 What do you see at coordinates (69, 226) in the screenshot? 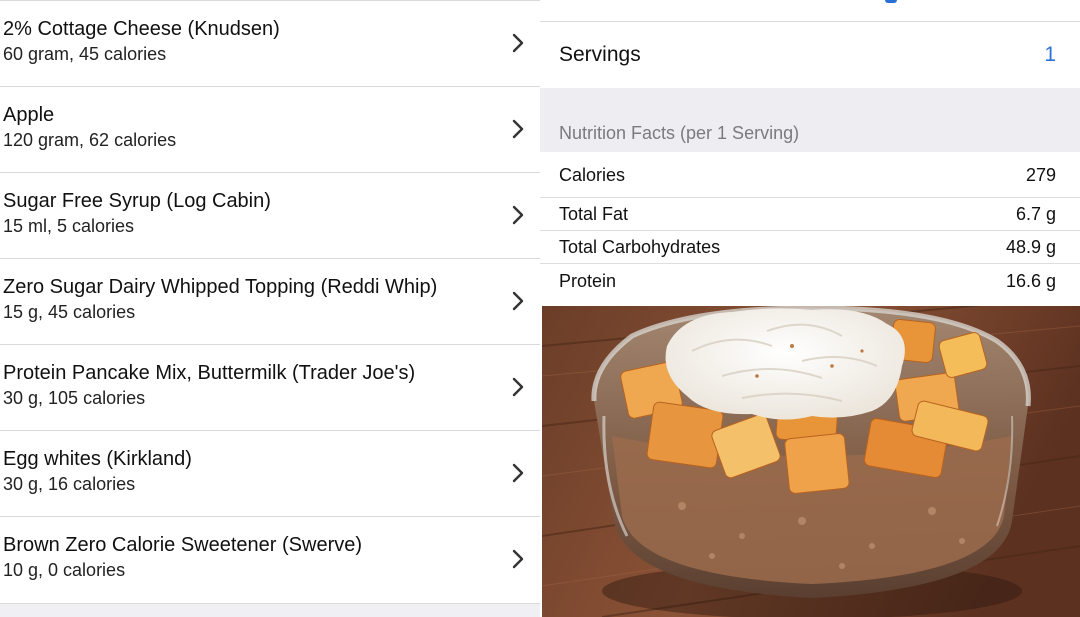
I see `ingredient-detail: 15 ml, 5 calories` at bounding box center [69, 226].